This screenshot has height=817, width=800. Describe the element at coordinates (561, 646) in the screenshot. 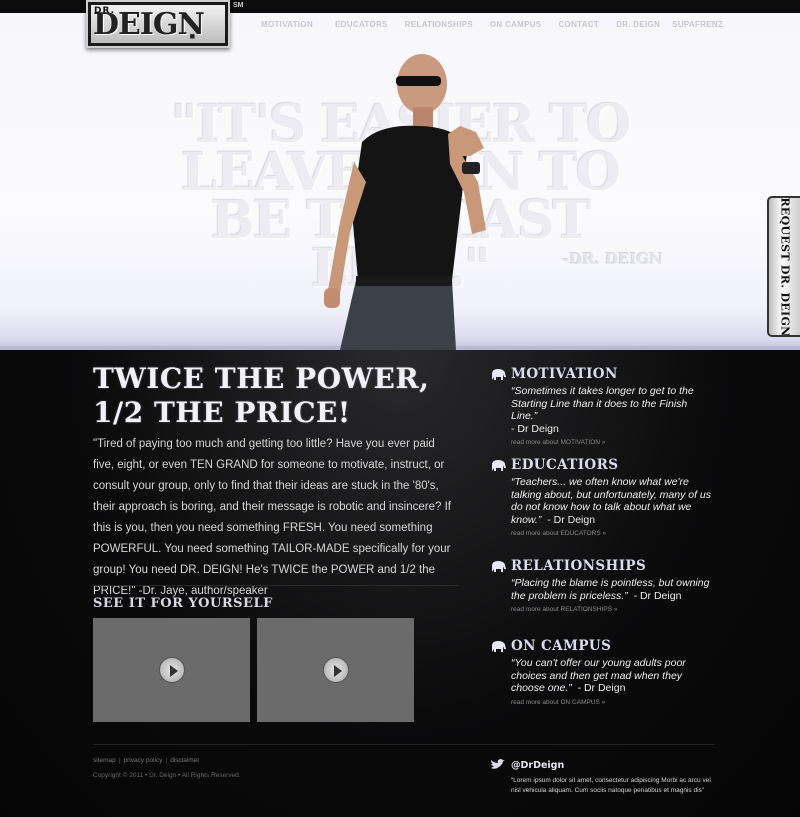

I see `sidebar-section-title: ON CAMPUS` at that location.